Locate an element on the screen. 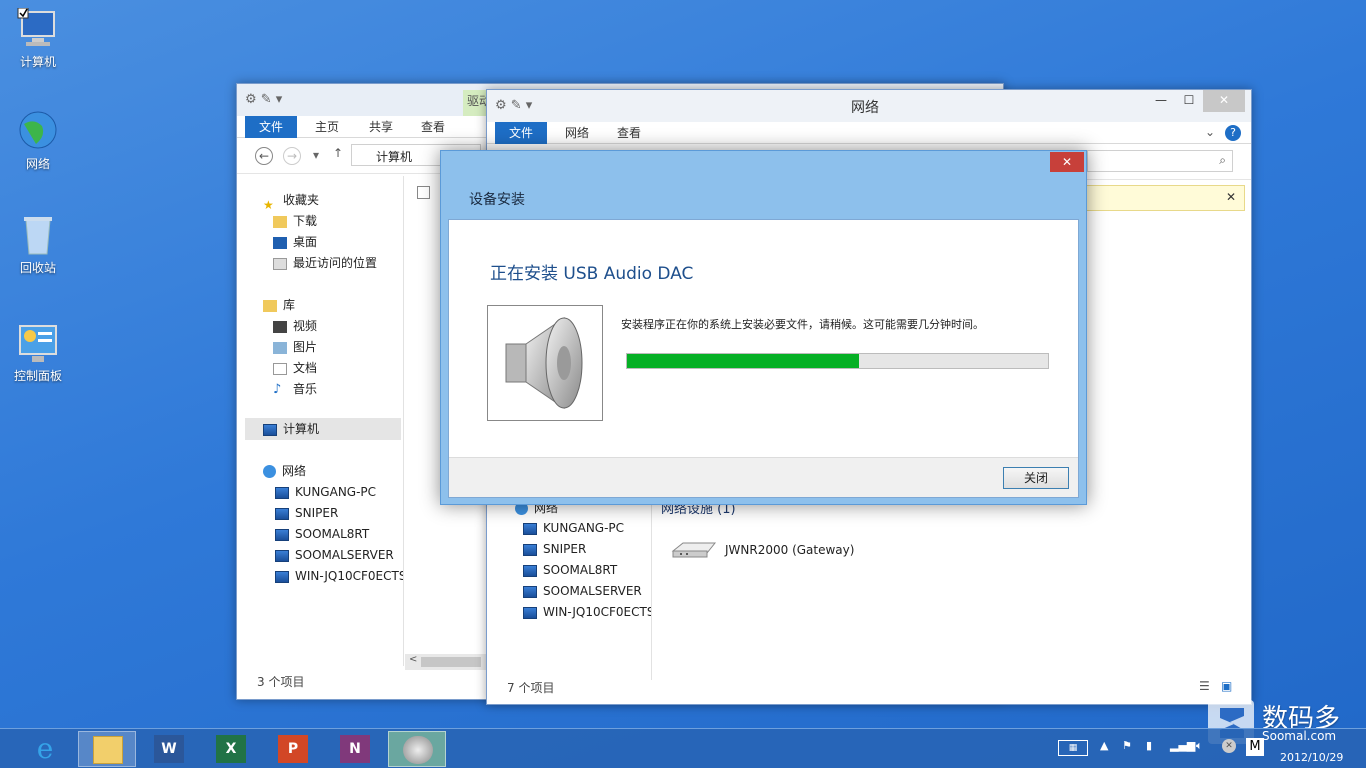 This screenshot has height=768, width=1366. nav-item-music: ♪ 音乐 is located at coordinates (295, 389).